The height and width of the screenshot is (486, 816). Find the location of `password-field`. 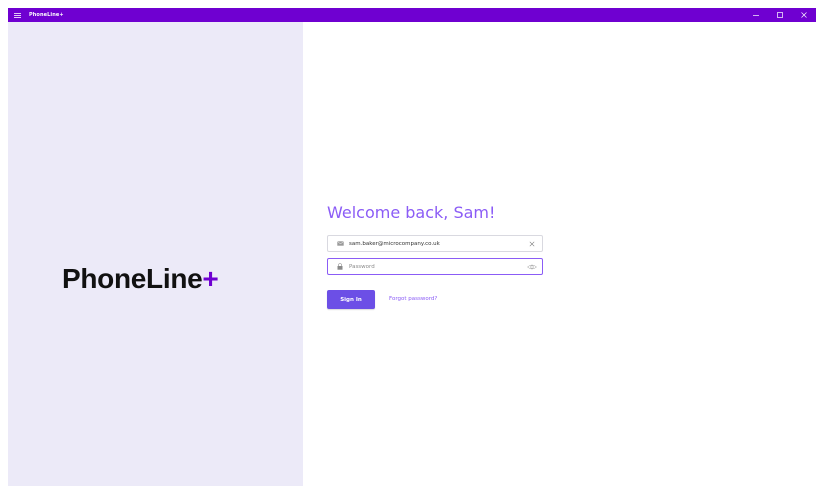

password-field is located at coordinates (435, 266).